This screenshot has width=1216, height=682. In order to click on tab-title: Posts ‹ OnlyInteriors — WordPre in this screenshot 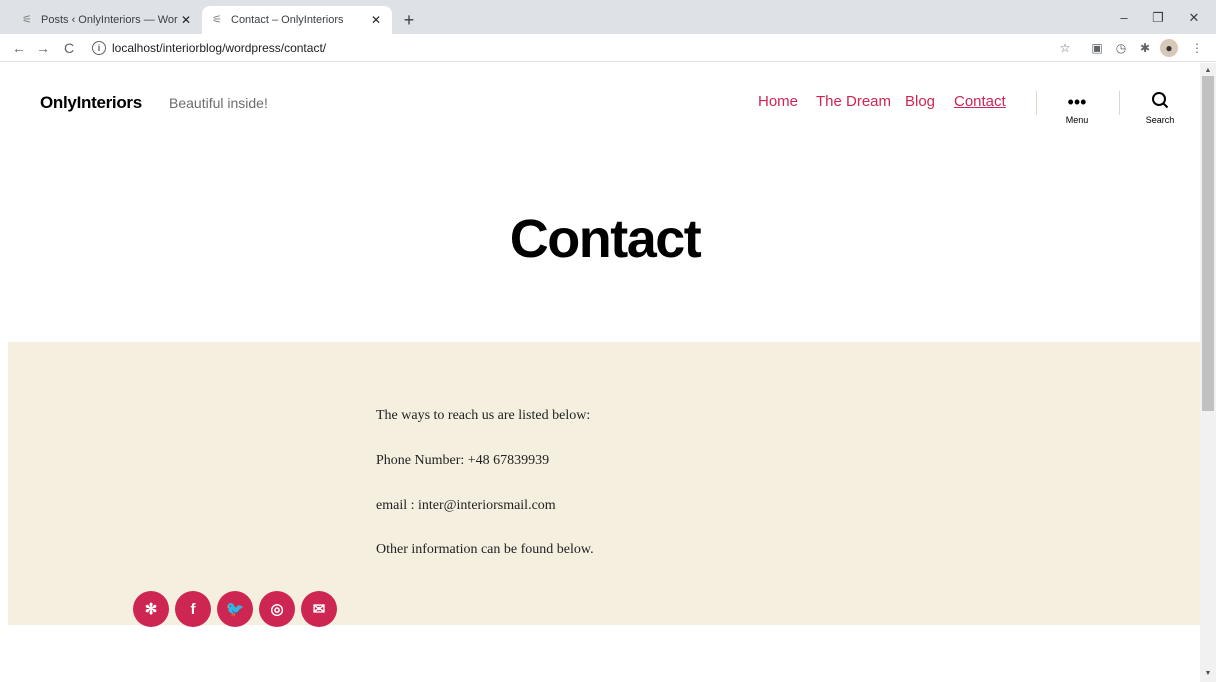, I will do `click(109, 20)`.